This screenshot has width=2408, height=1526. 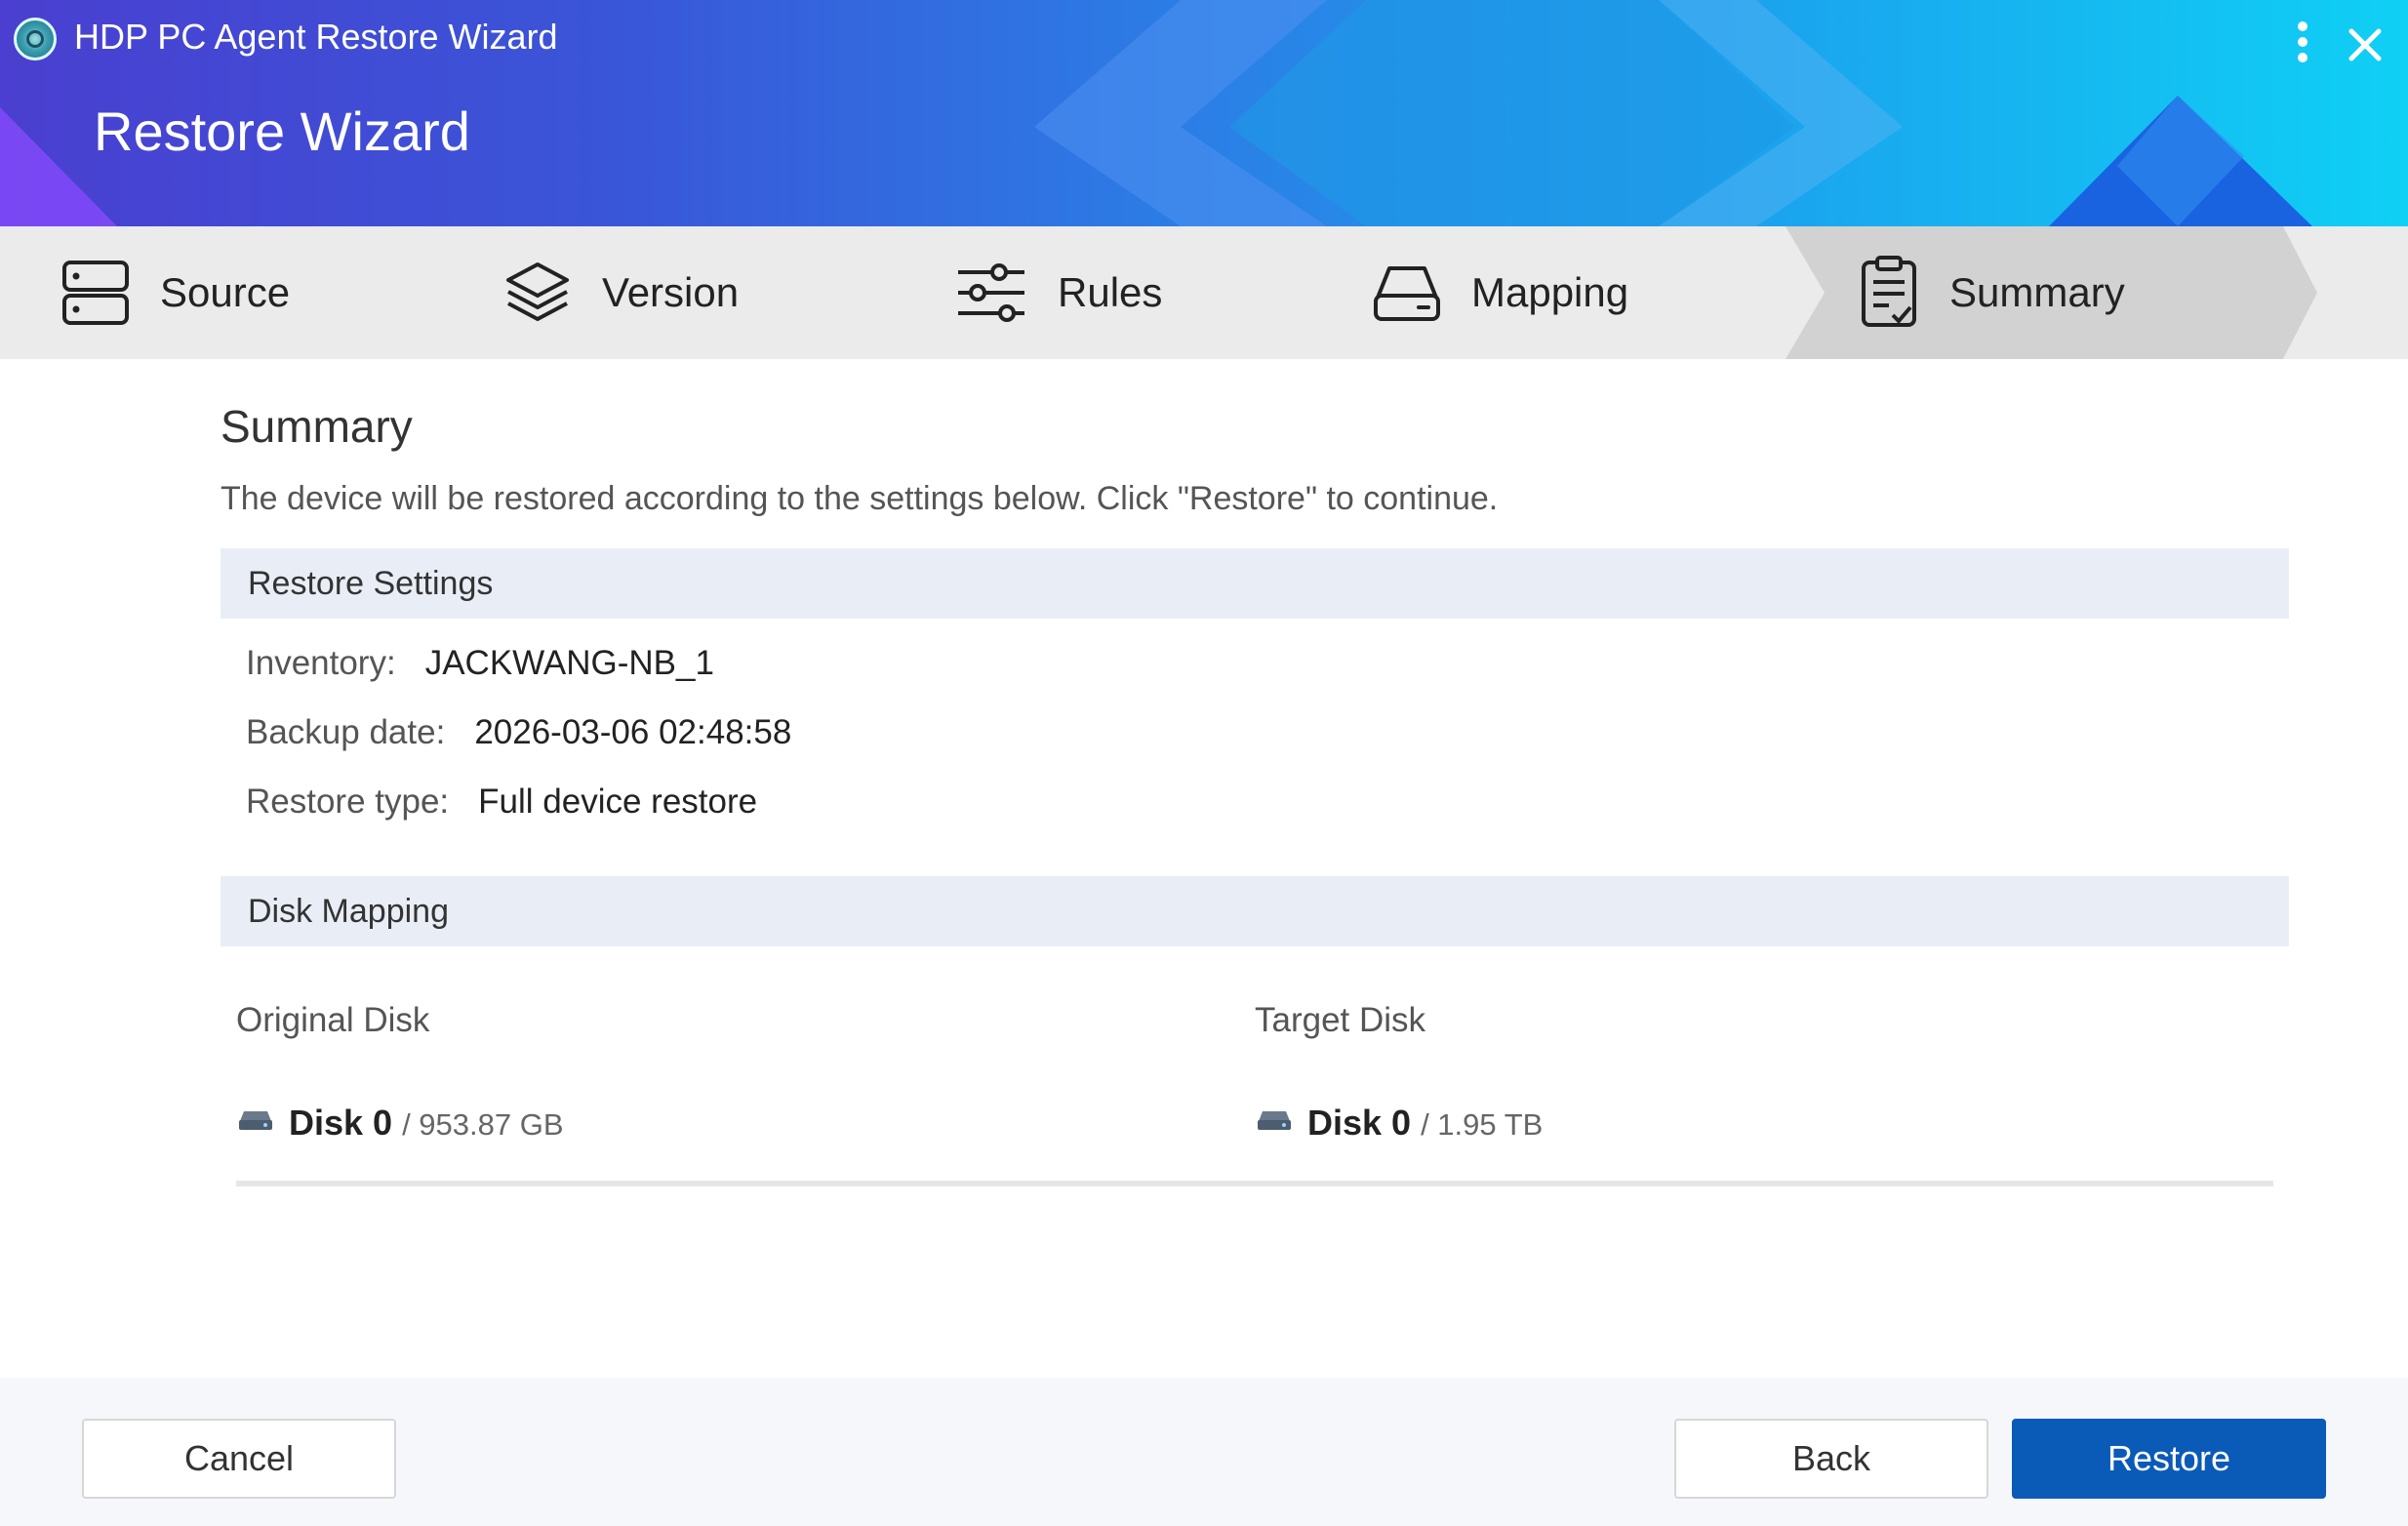 I want to click on step-label: Summary, so click(x=2037, y=292).